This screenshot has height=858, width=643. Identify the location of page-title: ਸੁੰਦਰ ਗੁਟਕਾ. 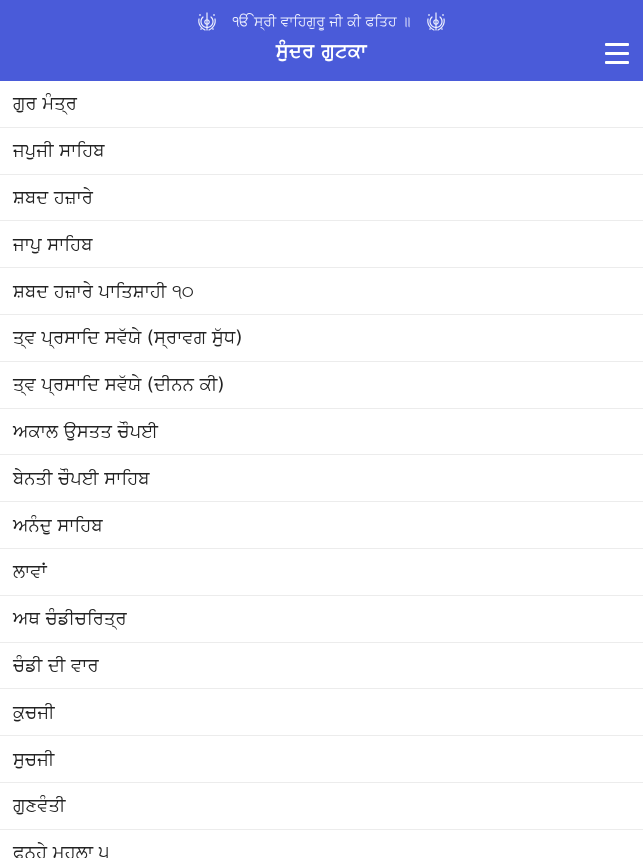
(321, 51).